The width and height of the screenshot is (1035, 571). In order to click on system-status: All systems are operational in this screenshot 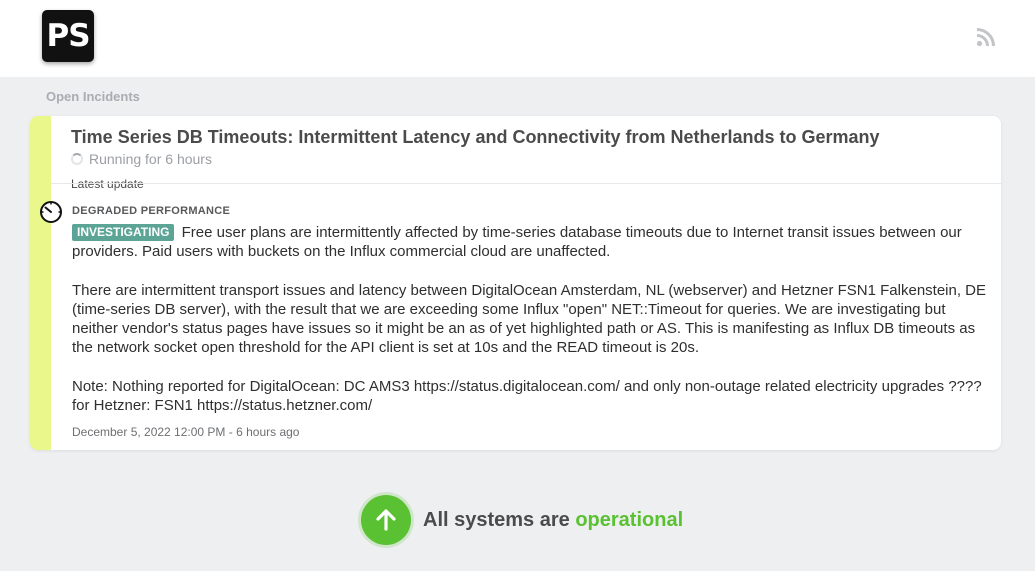, I will do `click(522, 520)`.